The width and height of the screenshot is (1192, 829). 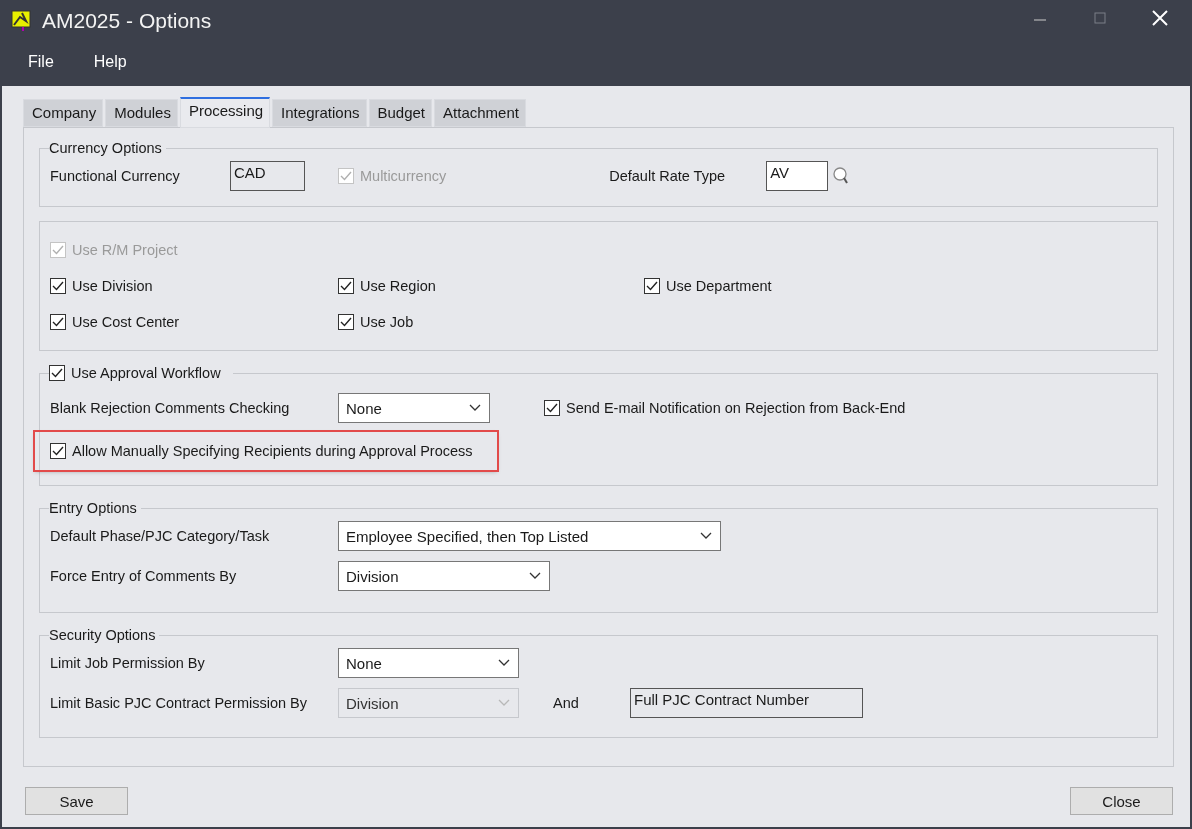 What do you see at coordinates (444, 576) in the screenshot?
I see `dropdown: Division` at bounding box center [444, 576].